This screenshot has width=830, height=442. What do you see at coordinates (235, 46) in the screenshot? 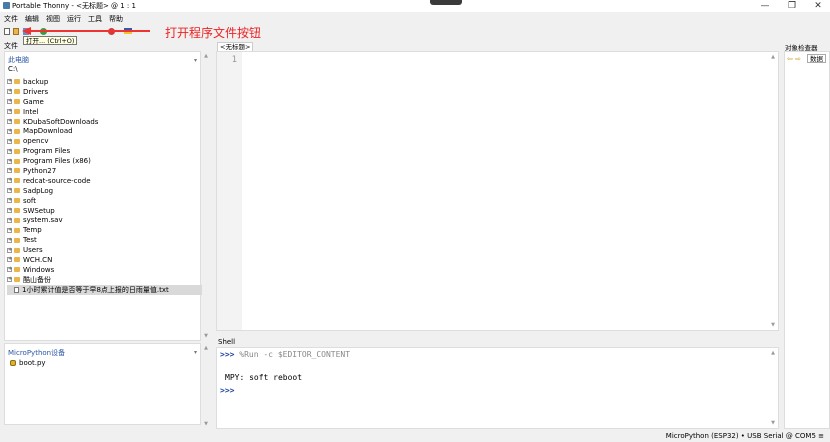
I see `editor-tab: <无标题>` at bounding box center [235, 46].